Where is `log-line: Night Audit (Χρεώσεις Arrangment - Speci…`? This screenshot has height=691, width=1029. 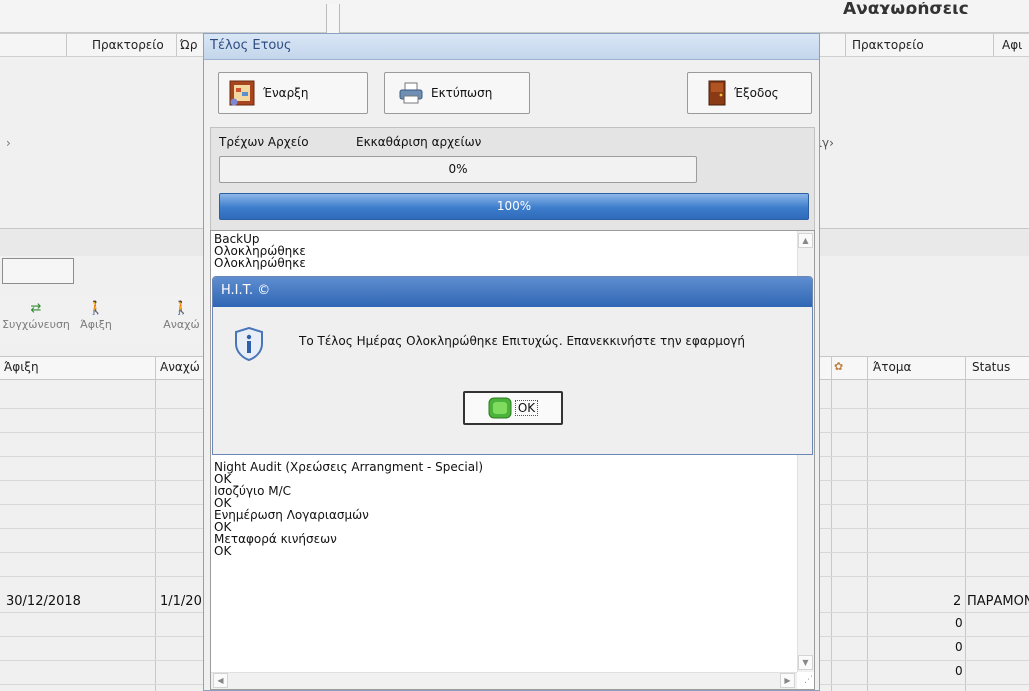
log-line: Night Audit (Χρεώσεις Arrangment - Speci… is located at coordinates (349, 467).